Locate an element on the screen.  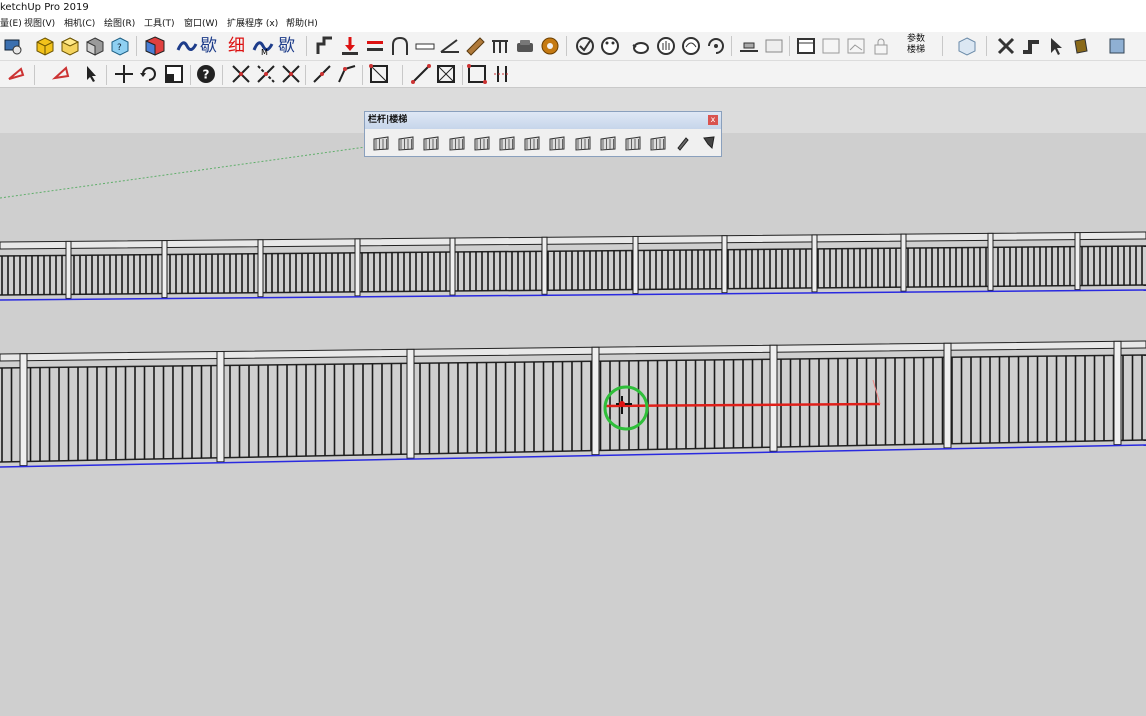
polyline-tool-icon is located at coordinates (347, 74).